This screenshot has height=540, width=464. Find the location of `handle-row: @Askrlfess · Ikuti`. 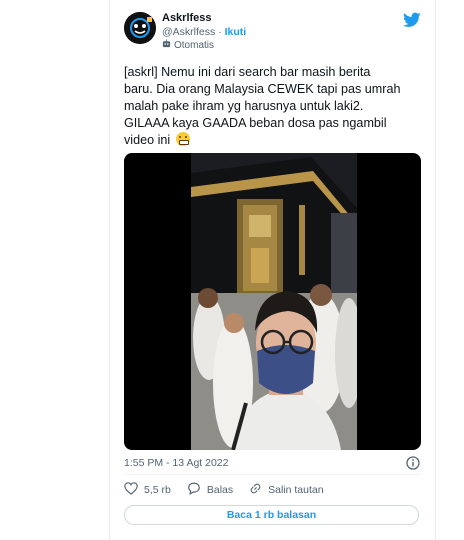

handle-row: @Askrlfess · Ikuti is located at coordinates (204, 32).